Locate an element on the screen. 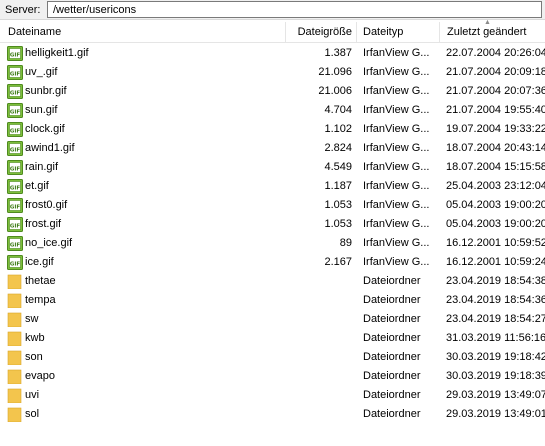  file-name: sol is located at coordinates (32, 414).